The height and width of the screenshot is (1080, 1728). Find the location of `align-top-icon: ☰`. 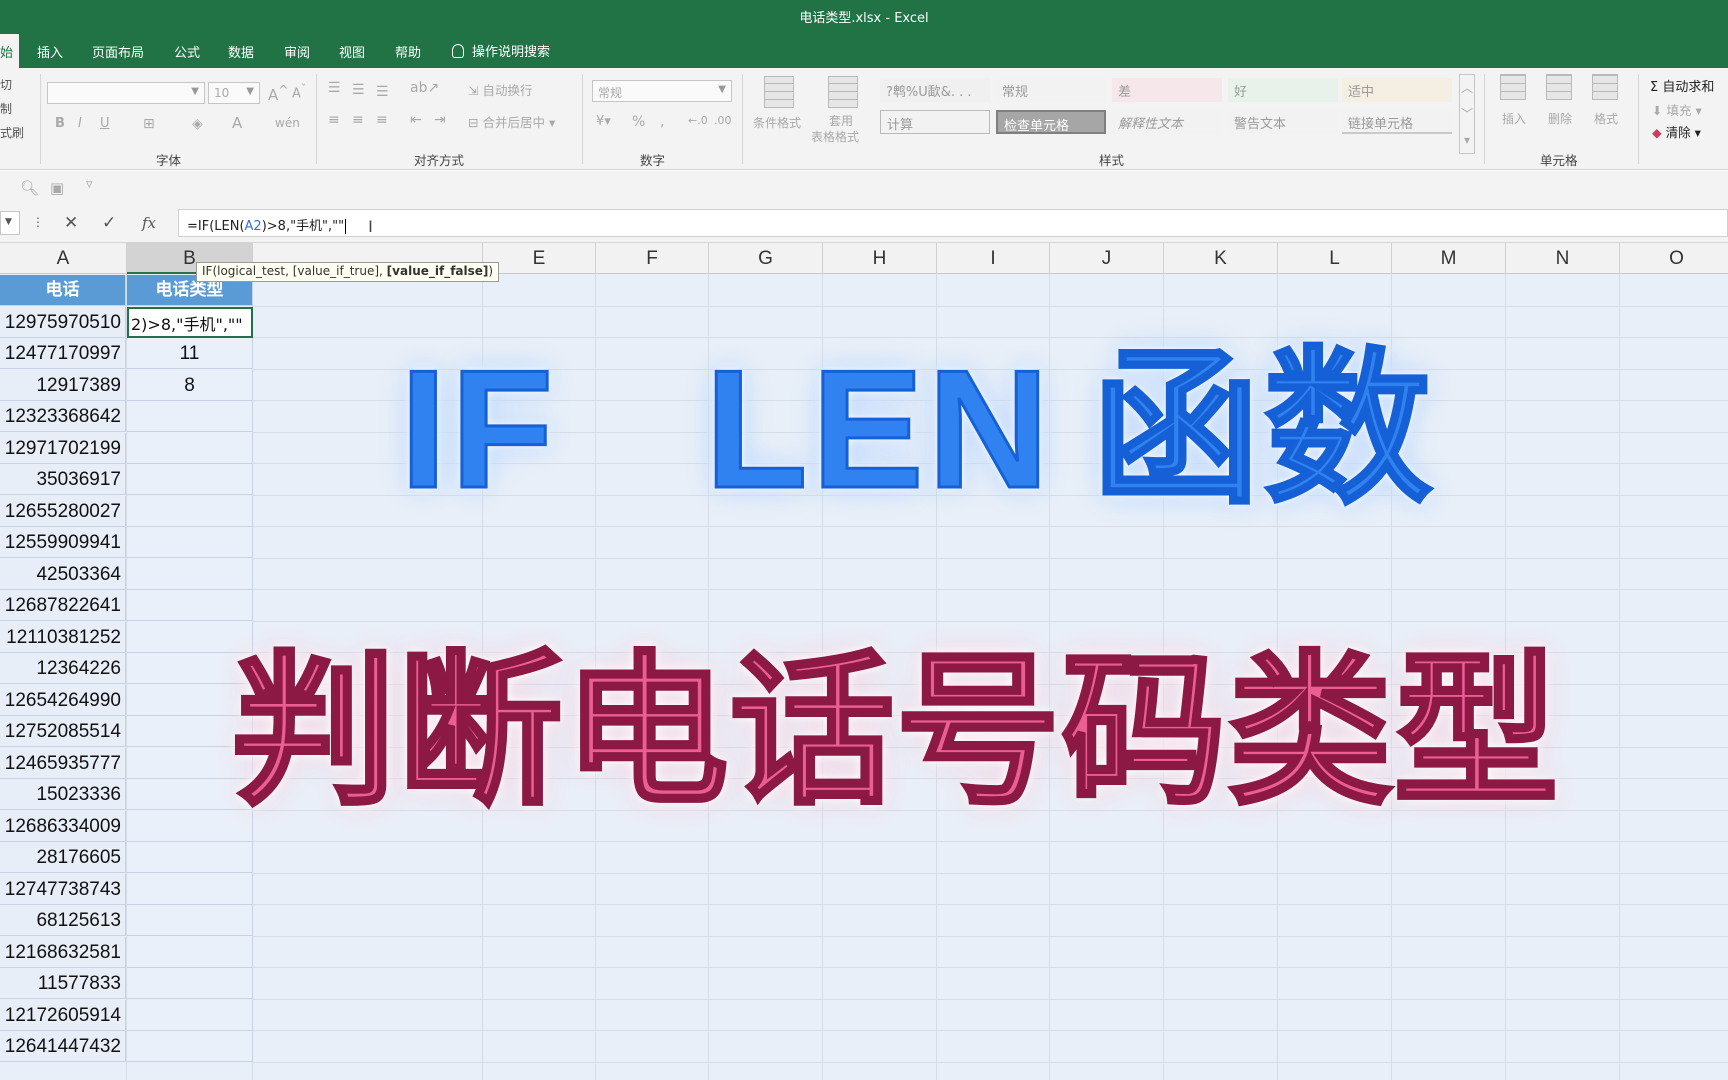

align-top-icon: ☰ is located at coordinates (334, 88).